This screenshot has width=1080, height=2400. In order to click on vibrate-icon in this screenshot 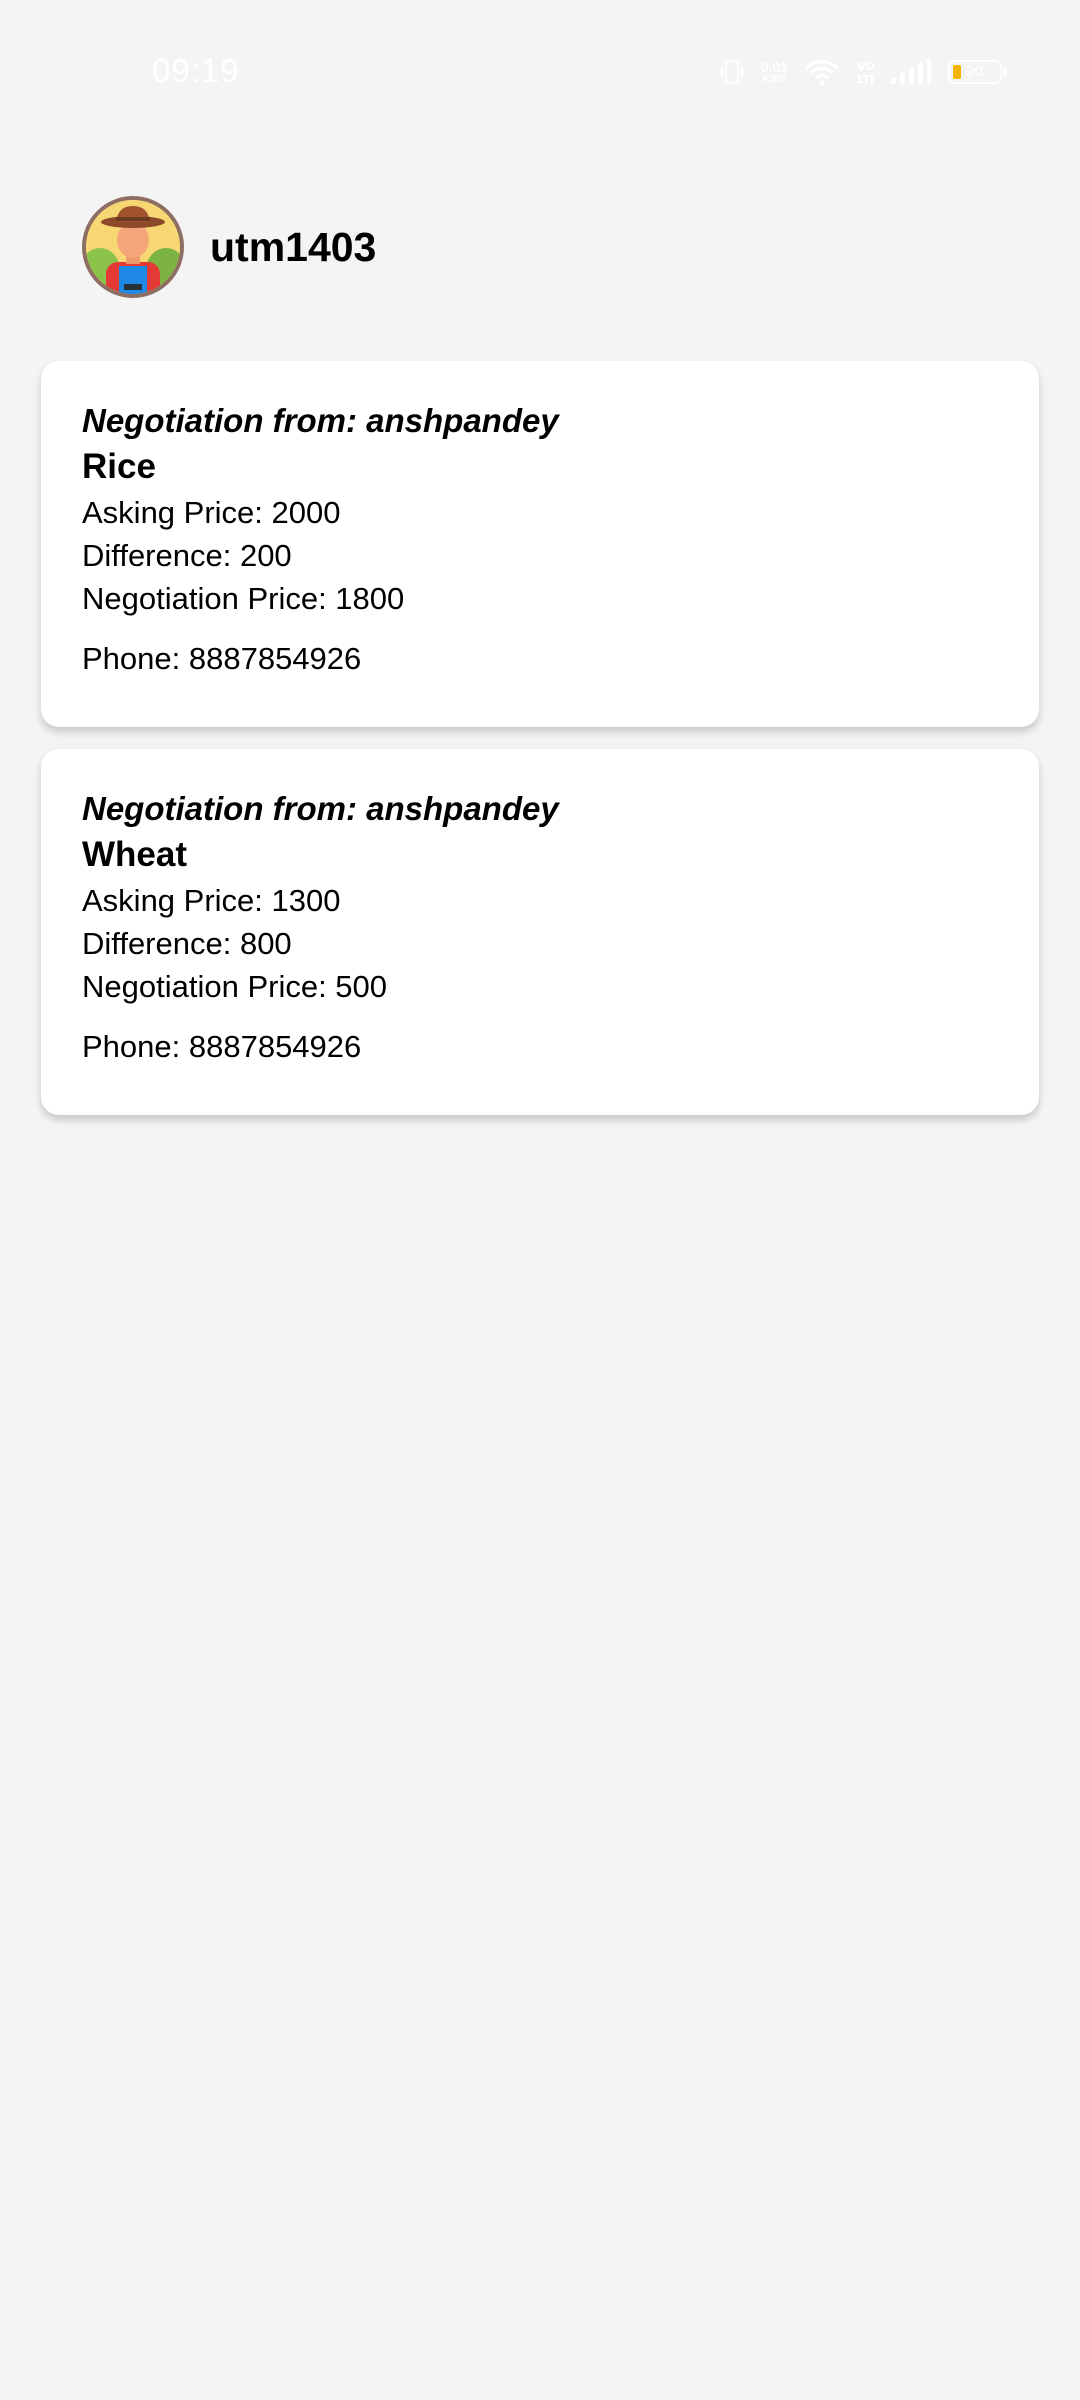, I will do `click(731, 72)`.